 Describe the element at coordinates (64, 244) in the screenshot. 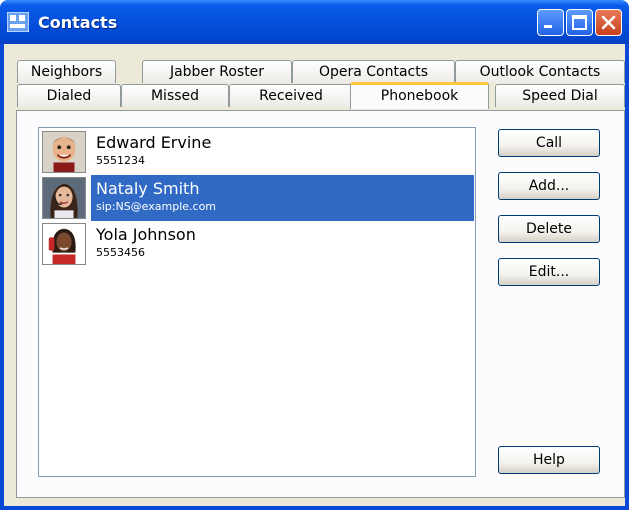

I see `woman-phone-avatar` at that location.